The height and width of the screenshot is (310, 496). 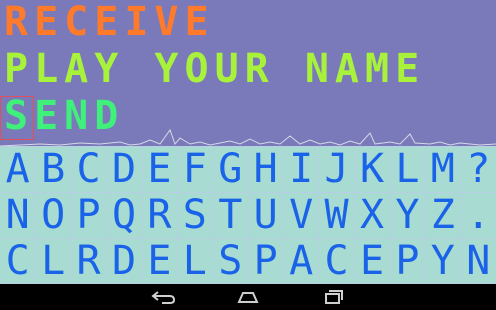 What do you see at coordinates (371, 215) in the screenshot?
I see `key-x: X` at bounding box center [371, 215].